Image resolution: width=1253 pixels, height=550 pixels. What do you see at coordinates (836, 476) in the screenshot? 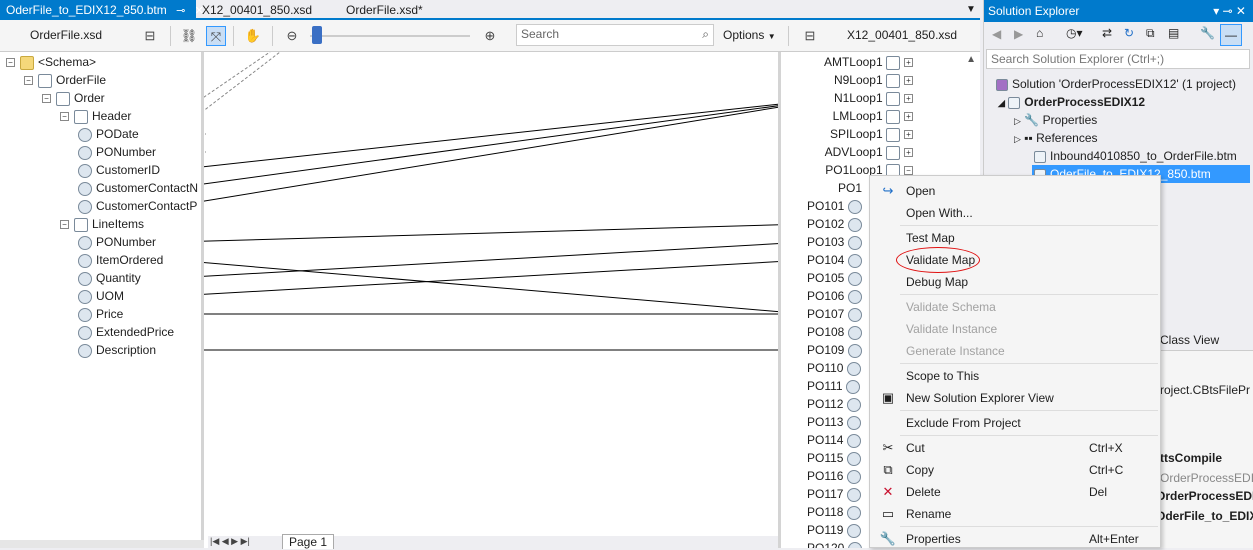
I see `destination-node: PO116` at bounding box center [836, 476].